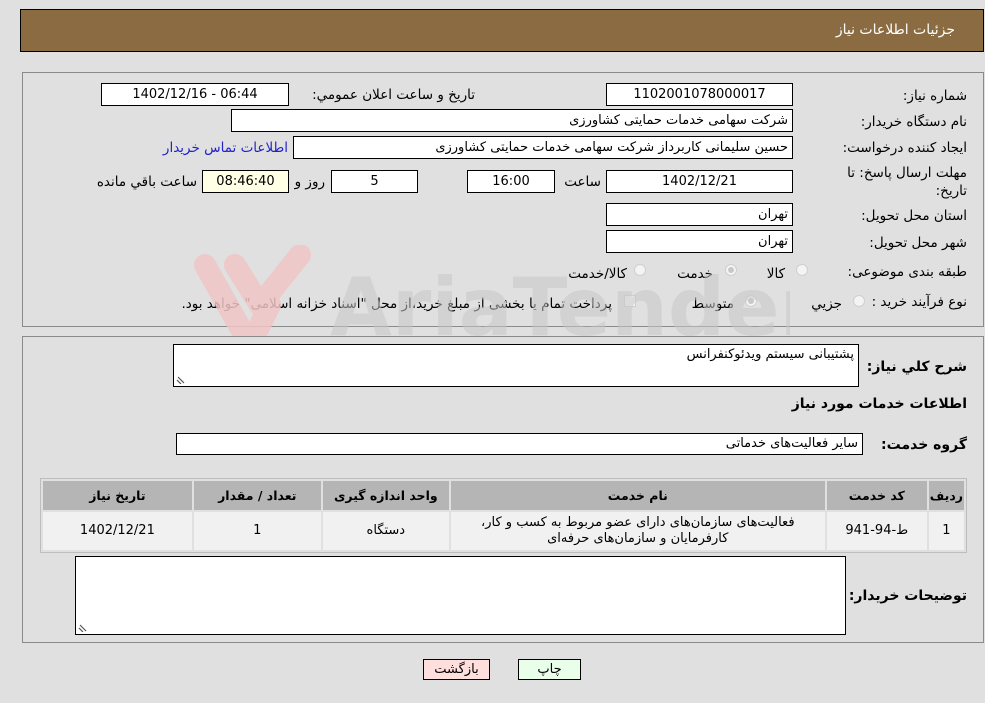 The width and height of the screenshot is (985, 703). Describe the element at coordinates (916, 367) in the screenshot. I see `summary-label: شرح كلي نياز:` at that location.